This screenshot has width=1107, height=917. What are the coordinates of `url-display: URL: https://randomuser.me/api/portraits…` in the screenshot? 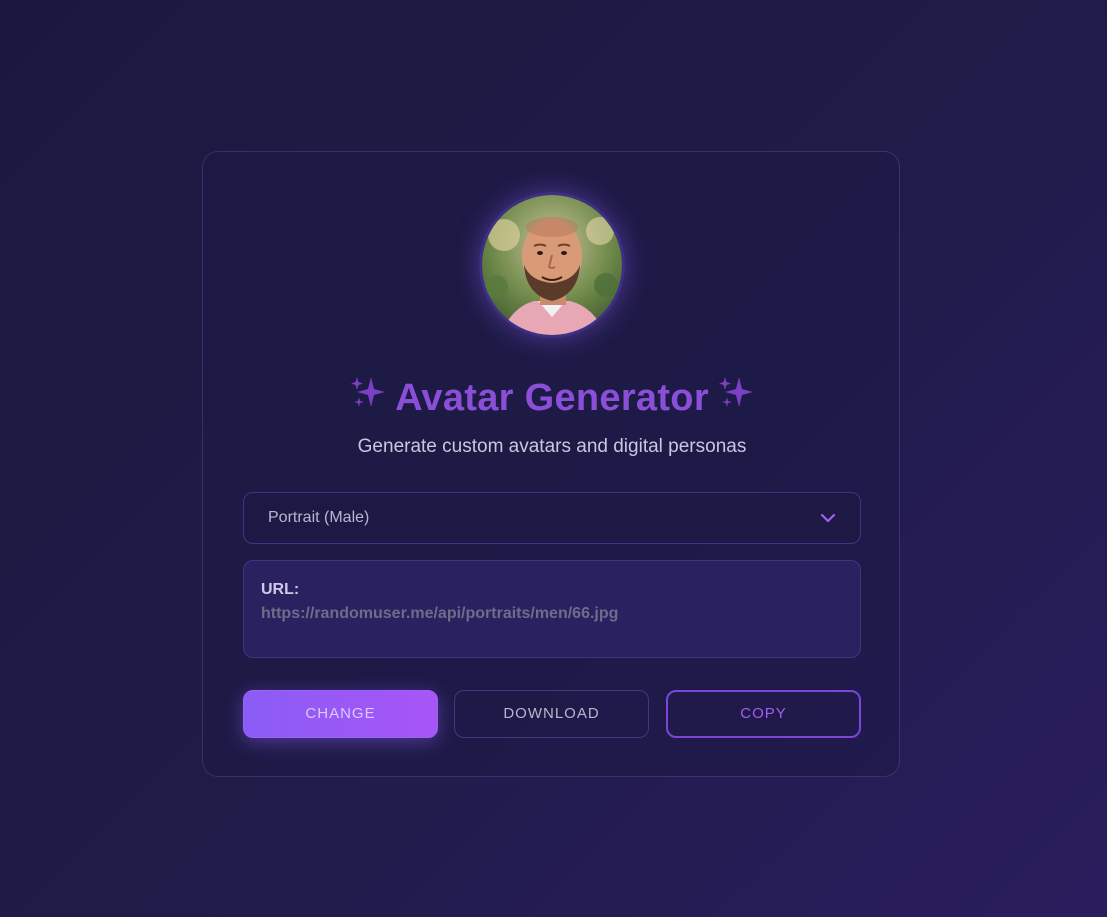 It's located at (552, 609).